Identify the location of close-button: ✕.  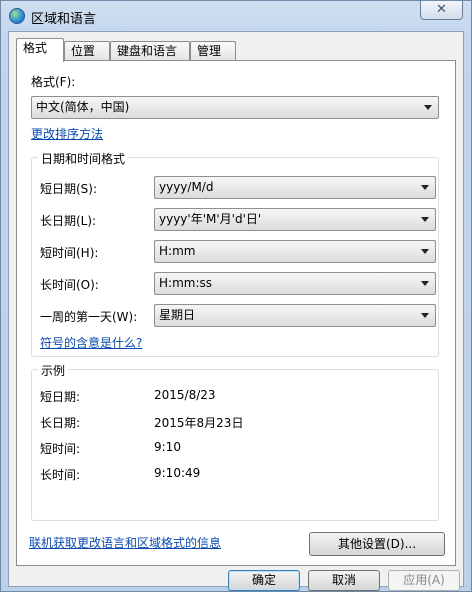
(441, 10).